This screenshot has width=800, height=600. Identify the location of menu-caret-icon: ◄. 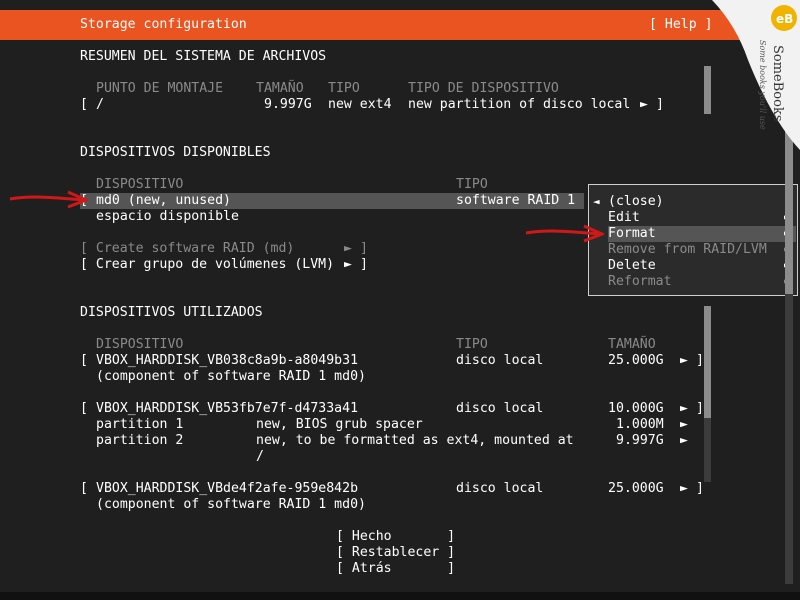
(596, 201).